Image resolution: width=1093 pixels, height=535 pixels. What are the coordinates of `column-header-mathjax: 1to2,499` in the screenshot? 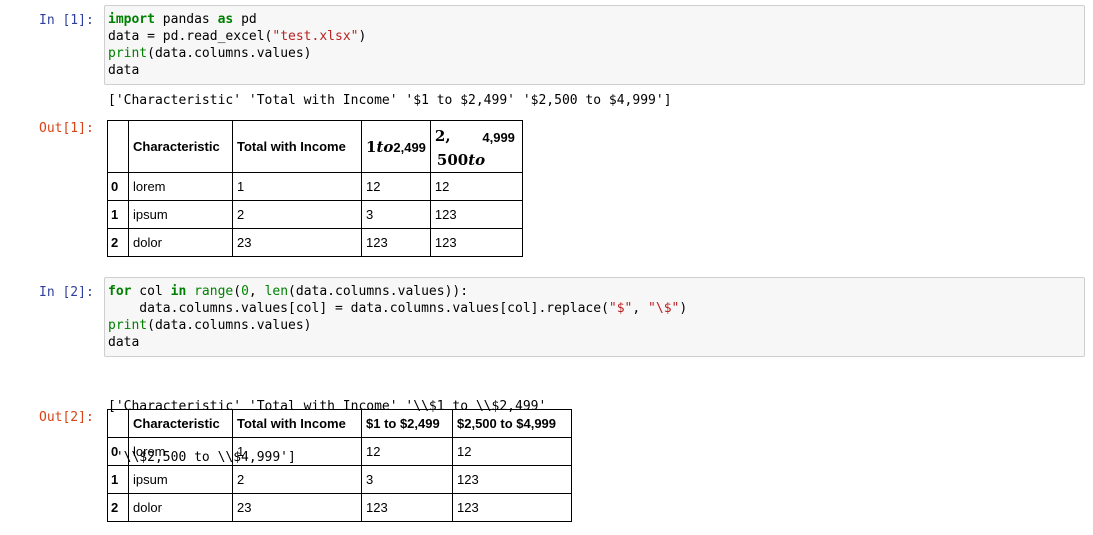 It's located at (396, 146).